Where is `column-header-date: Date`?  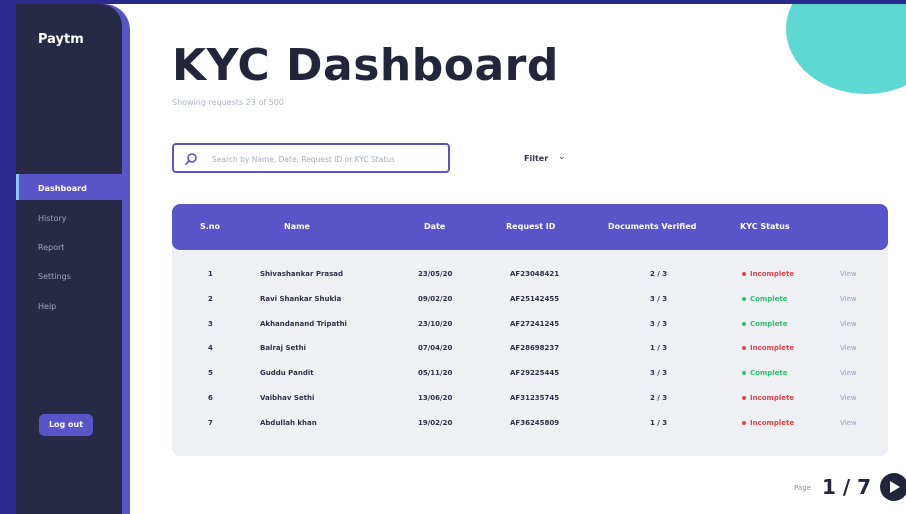
column-header-date: Date is located at coordinates (435, 226).